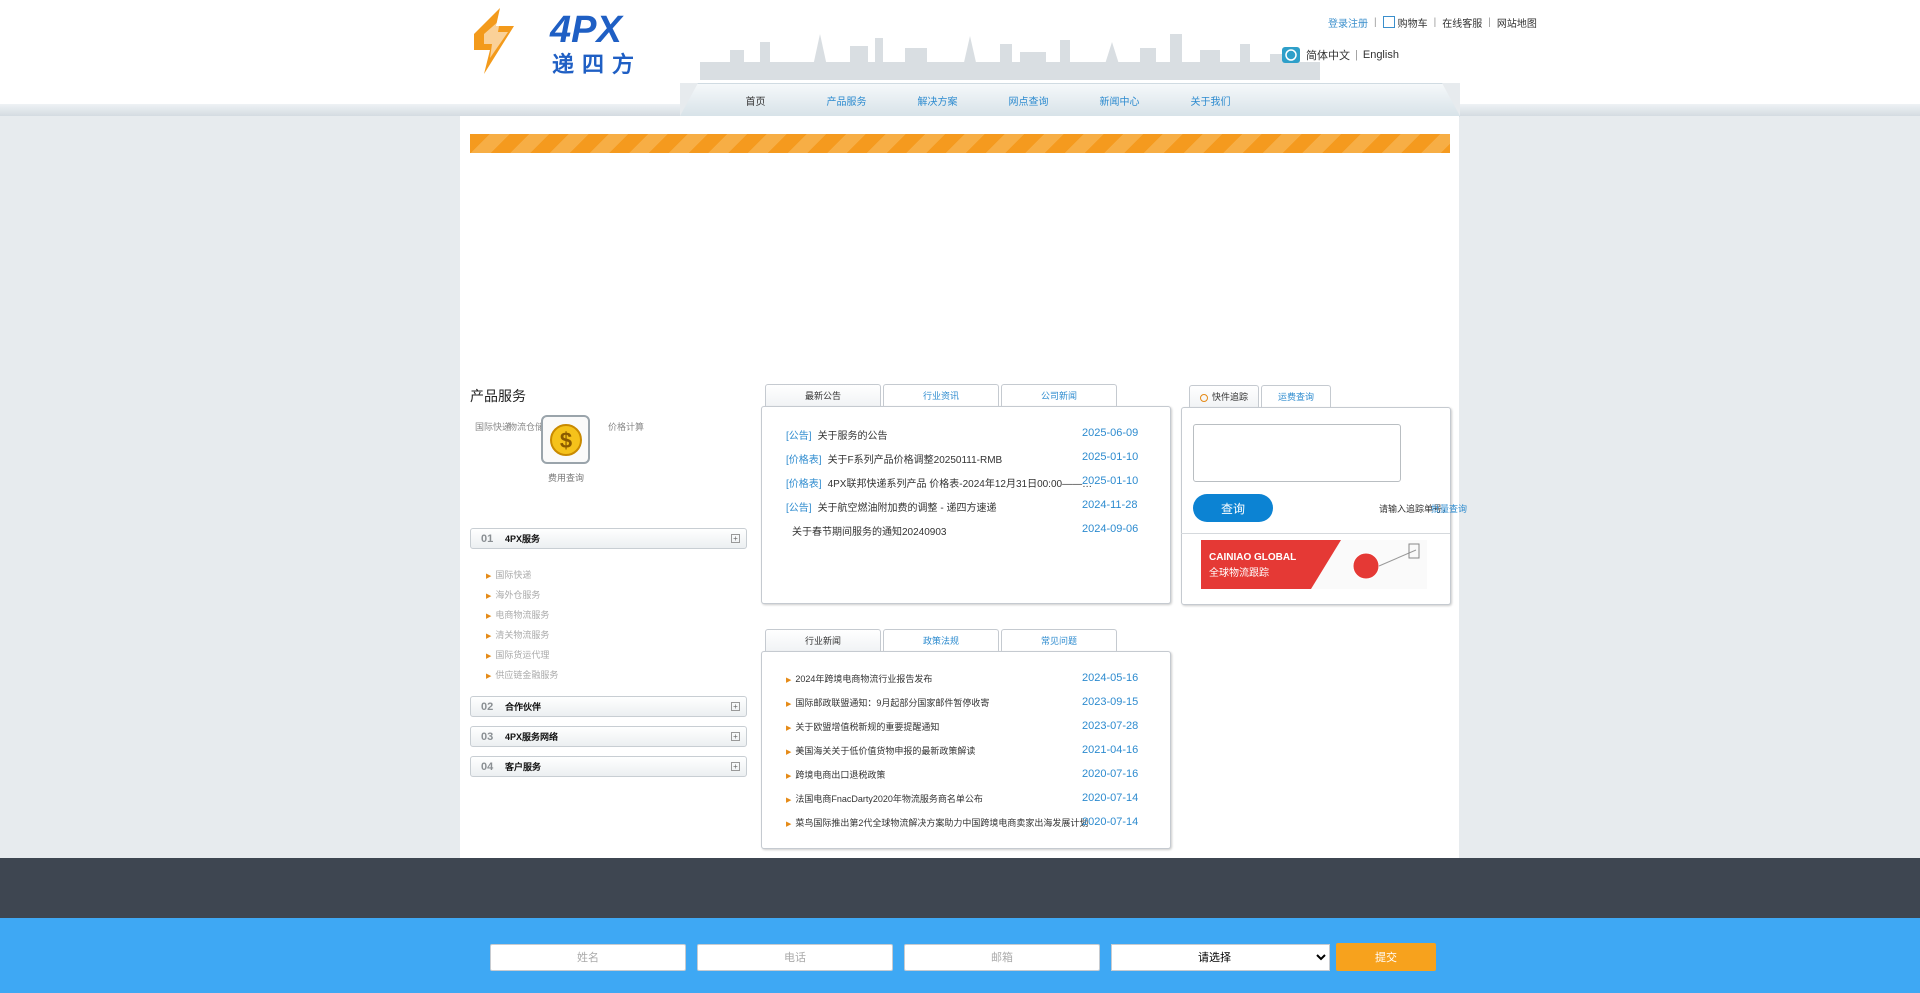 The image size is (1920, 993). I want to click on accordion-network: 03 4PX服务网络 +, so click(608, 736).